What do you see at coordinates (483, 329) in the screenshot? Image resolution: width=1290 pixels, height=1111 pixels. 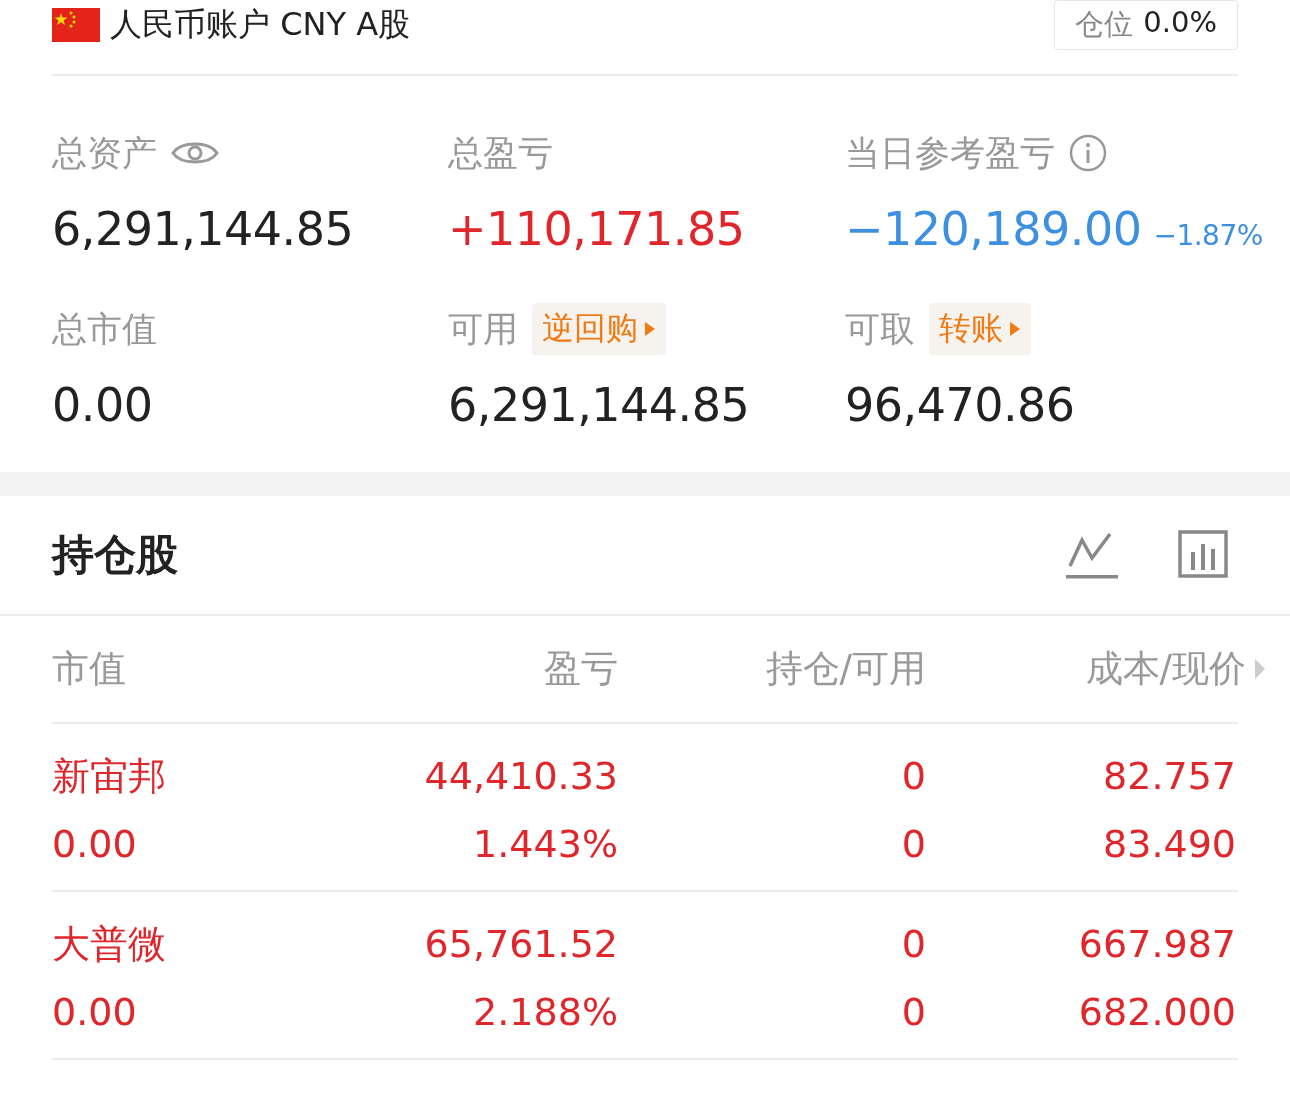 I see `stat-label: 可用` at bounding box center [483, 329].